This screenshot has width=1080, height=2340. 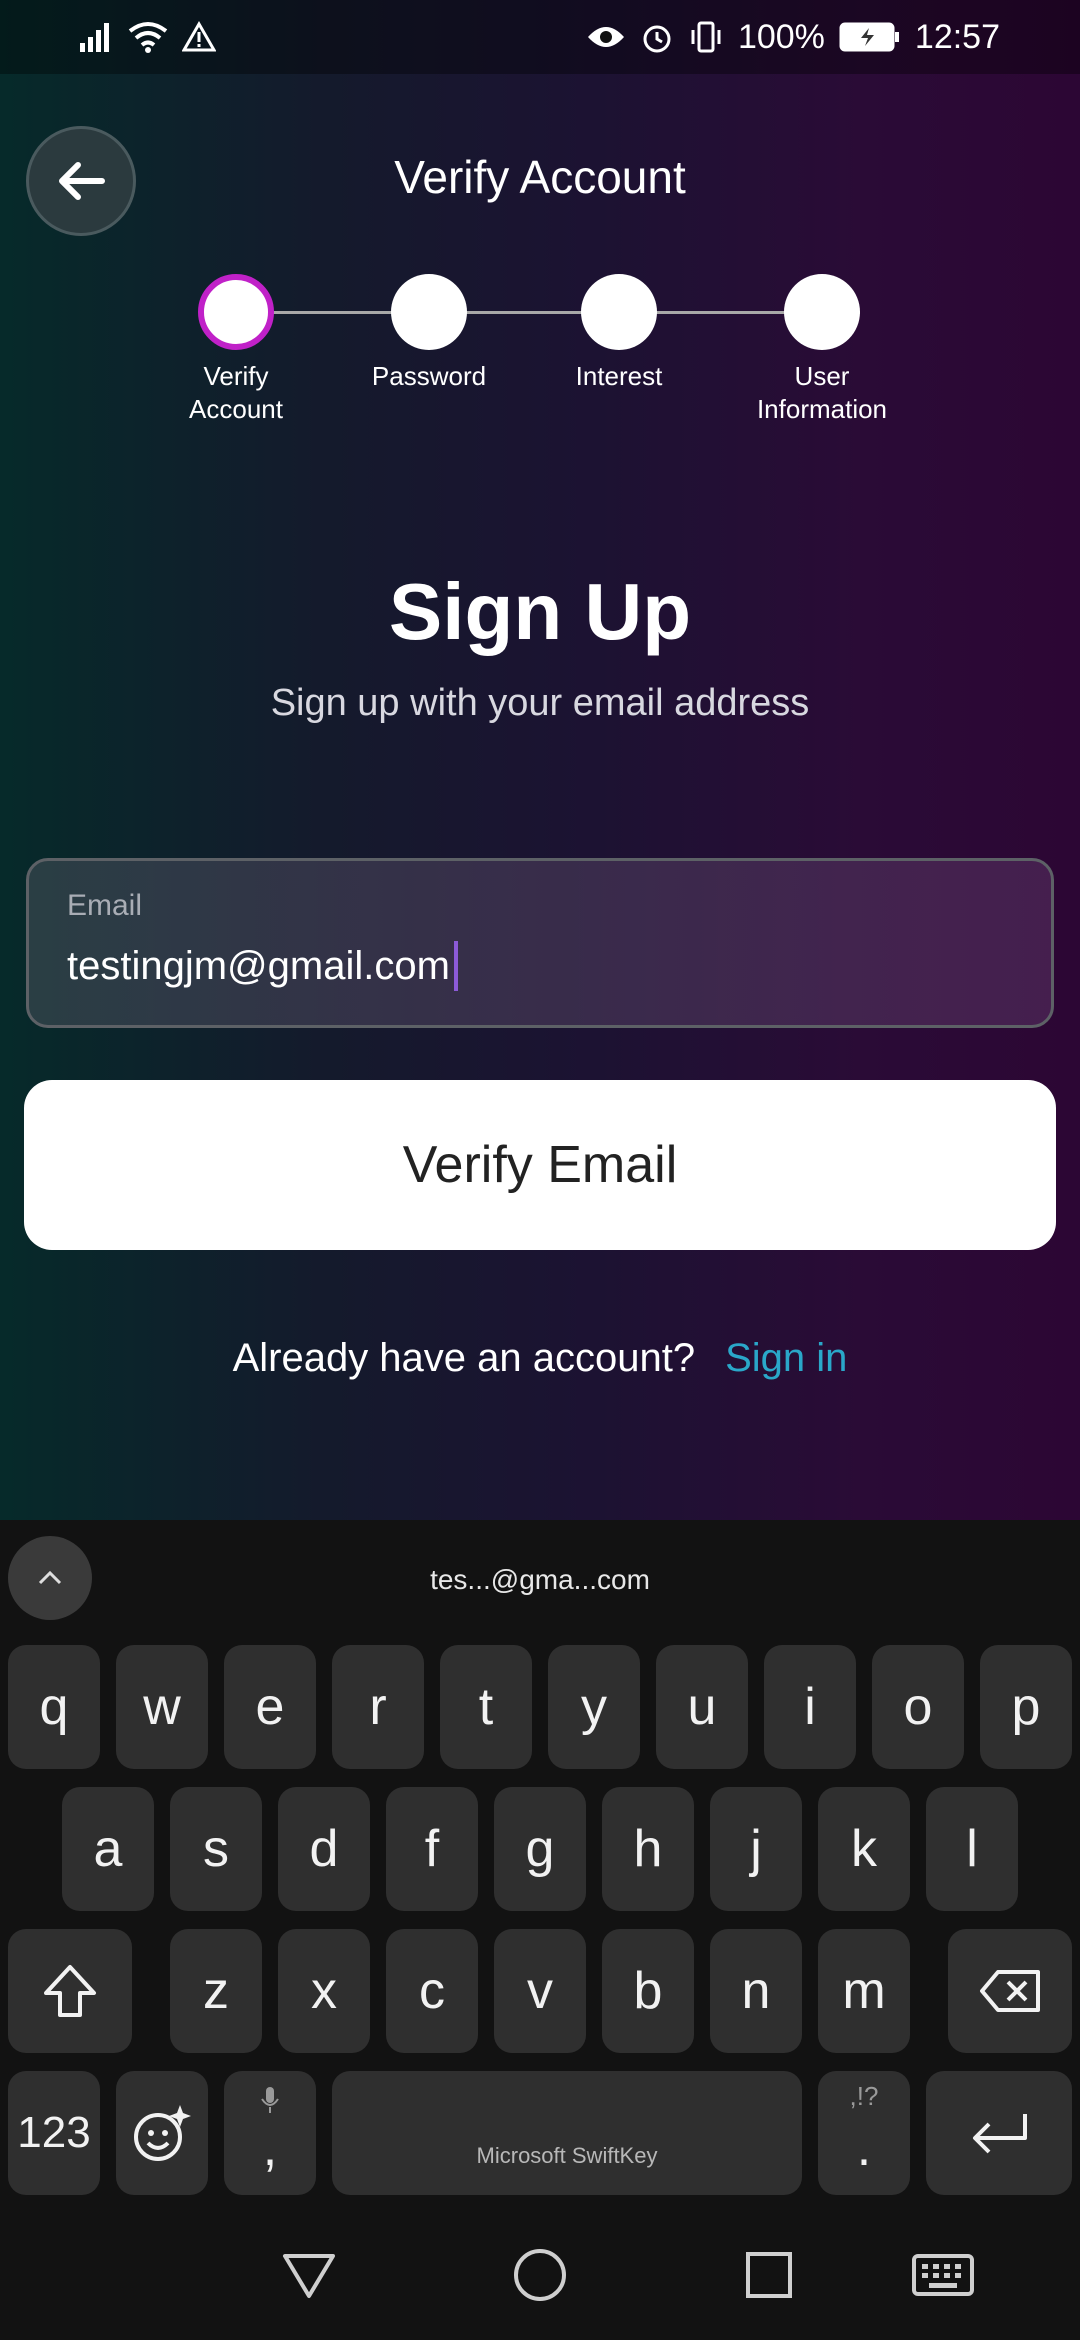 I want to click on period-label: ., so click(x=864, y=2148).